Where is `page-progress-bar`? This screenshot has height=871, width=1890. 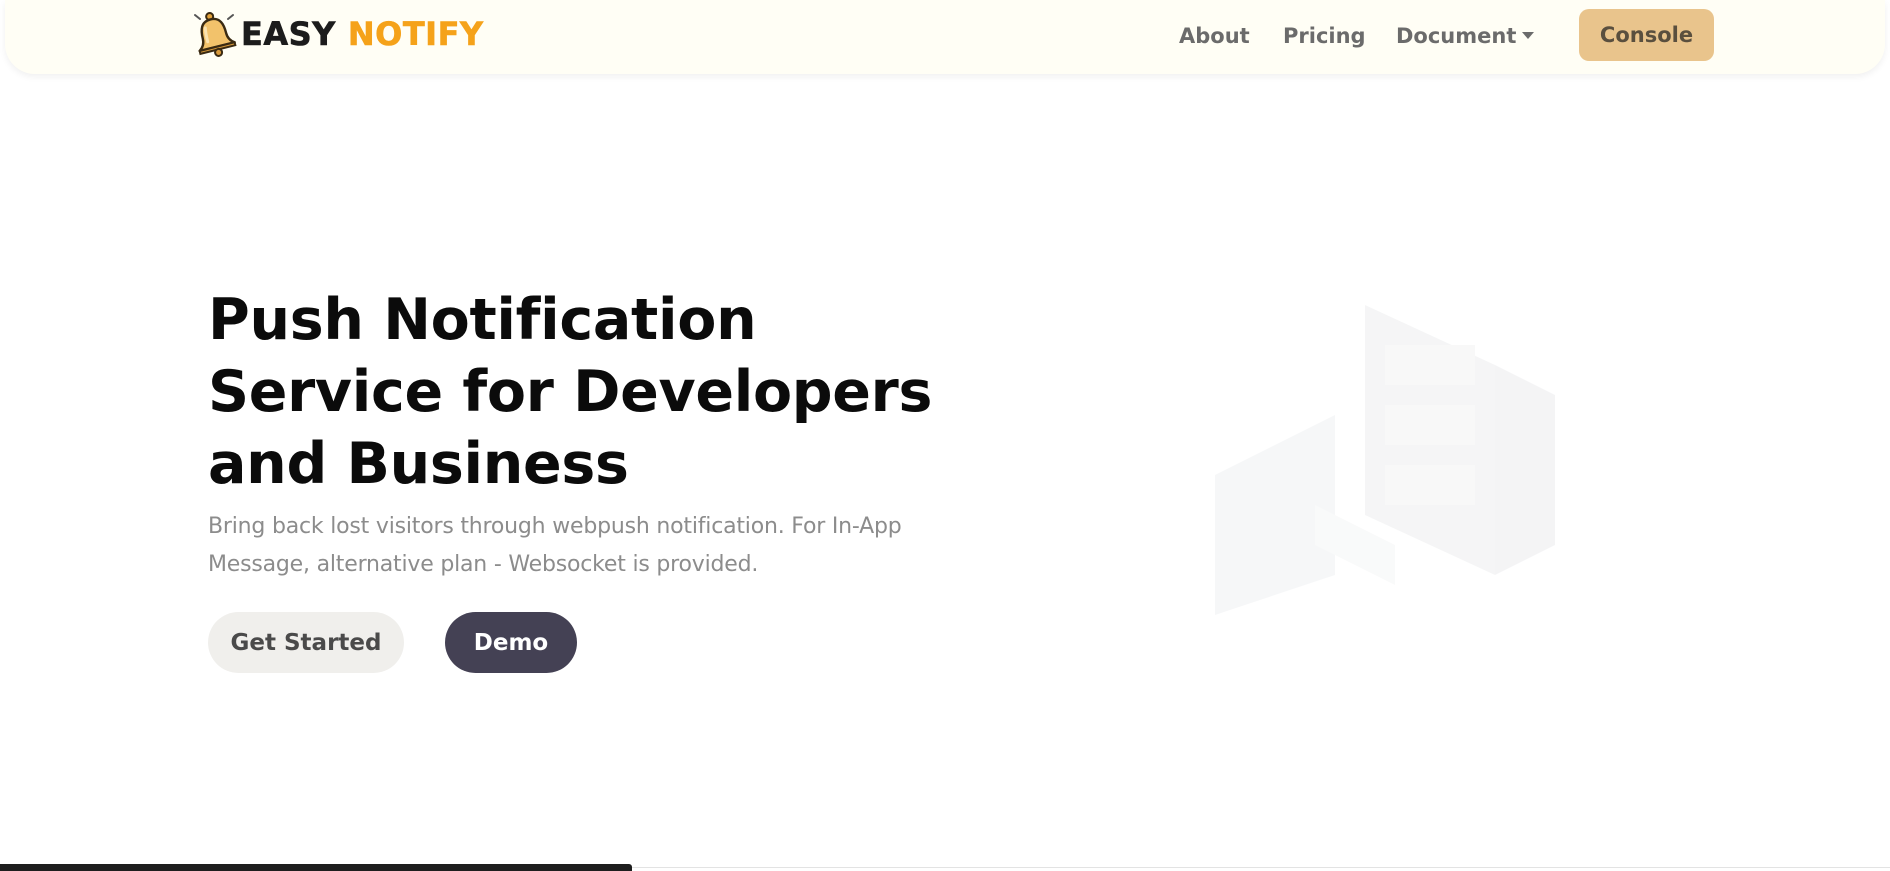 page-progress-bar is located at coordinates (316, 867).